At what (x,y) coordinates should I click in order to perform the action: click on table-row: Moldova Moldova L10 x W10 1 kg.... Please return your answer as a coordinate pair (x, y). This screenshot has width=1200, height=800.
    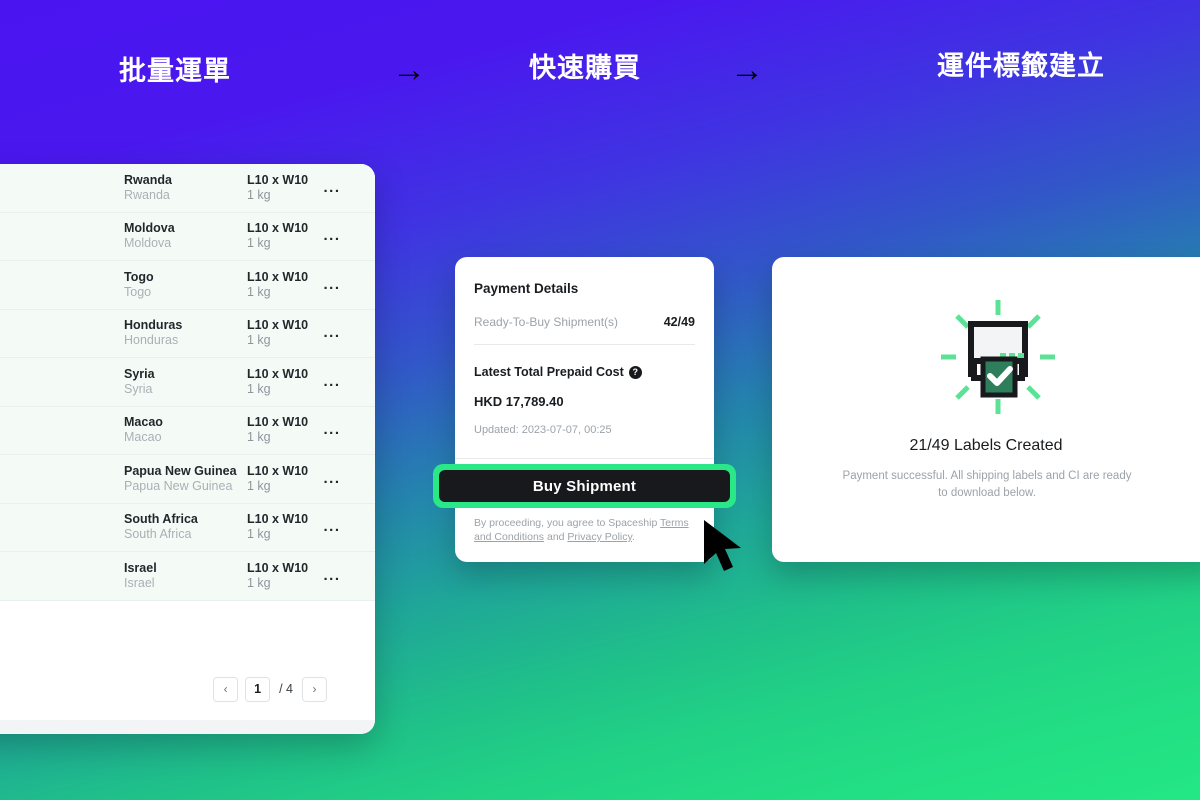
    Looking at the image, I should click on (187, 236).